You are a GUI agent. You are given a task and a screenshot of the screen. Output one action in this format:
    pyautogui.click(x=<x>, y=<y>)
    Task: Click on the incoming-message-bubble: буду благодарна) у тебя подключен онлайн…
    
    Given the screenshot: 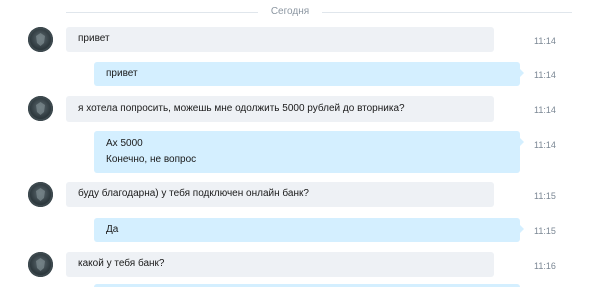 What is the action you would take?
    pyautogui.click(x=280, y=194)
    